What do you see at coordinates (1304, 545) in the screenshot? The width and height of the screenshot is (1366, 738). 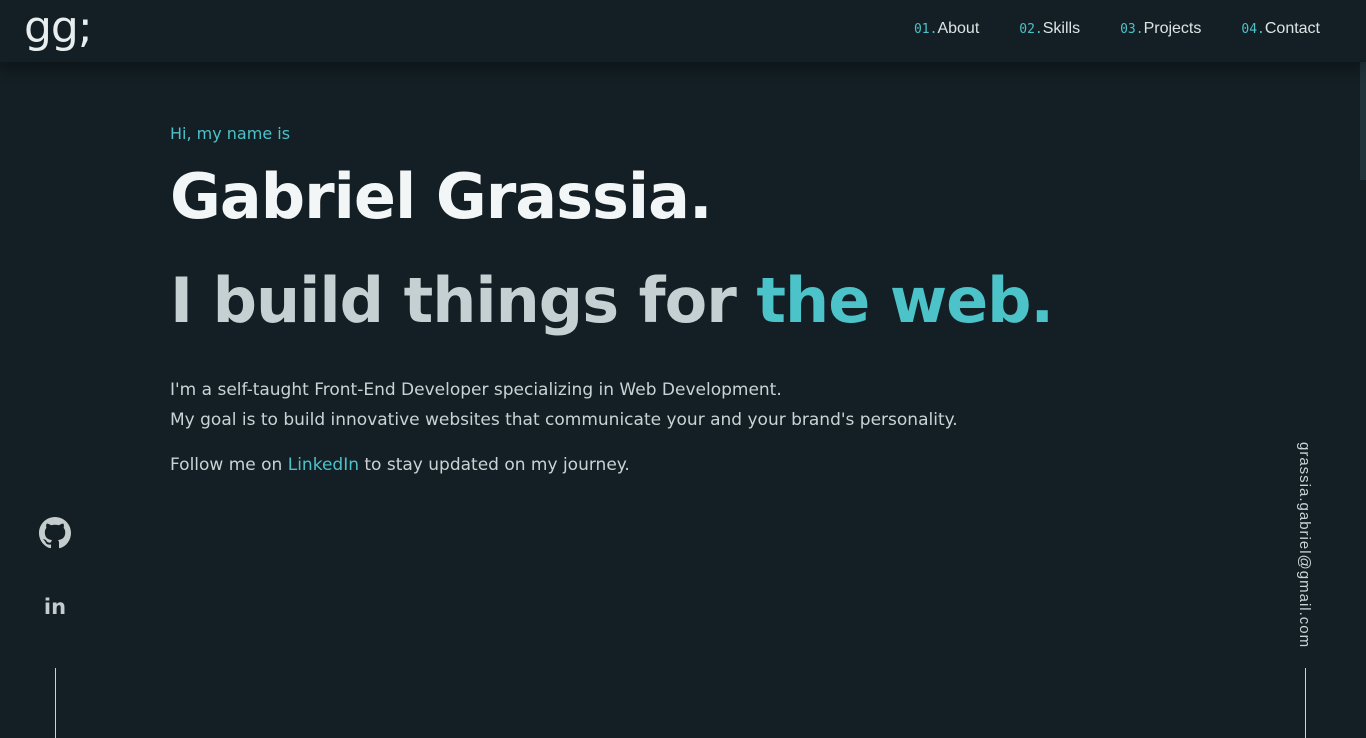 I see `email-link: grassia.gabriel@gmail.com` at bounding box center [1304, 545].